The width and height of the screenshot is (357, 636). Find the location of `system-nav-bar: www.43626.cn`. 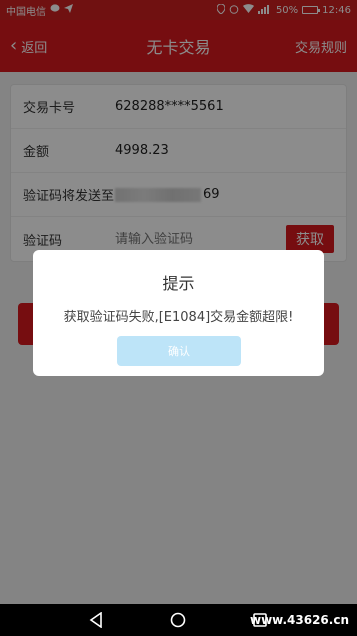

system-nav-bar: www.43626.cn is located at coordinates (178, 620).